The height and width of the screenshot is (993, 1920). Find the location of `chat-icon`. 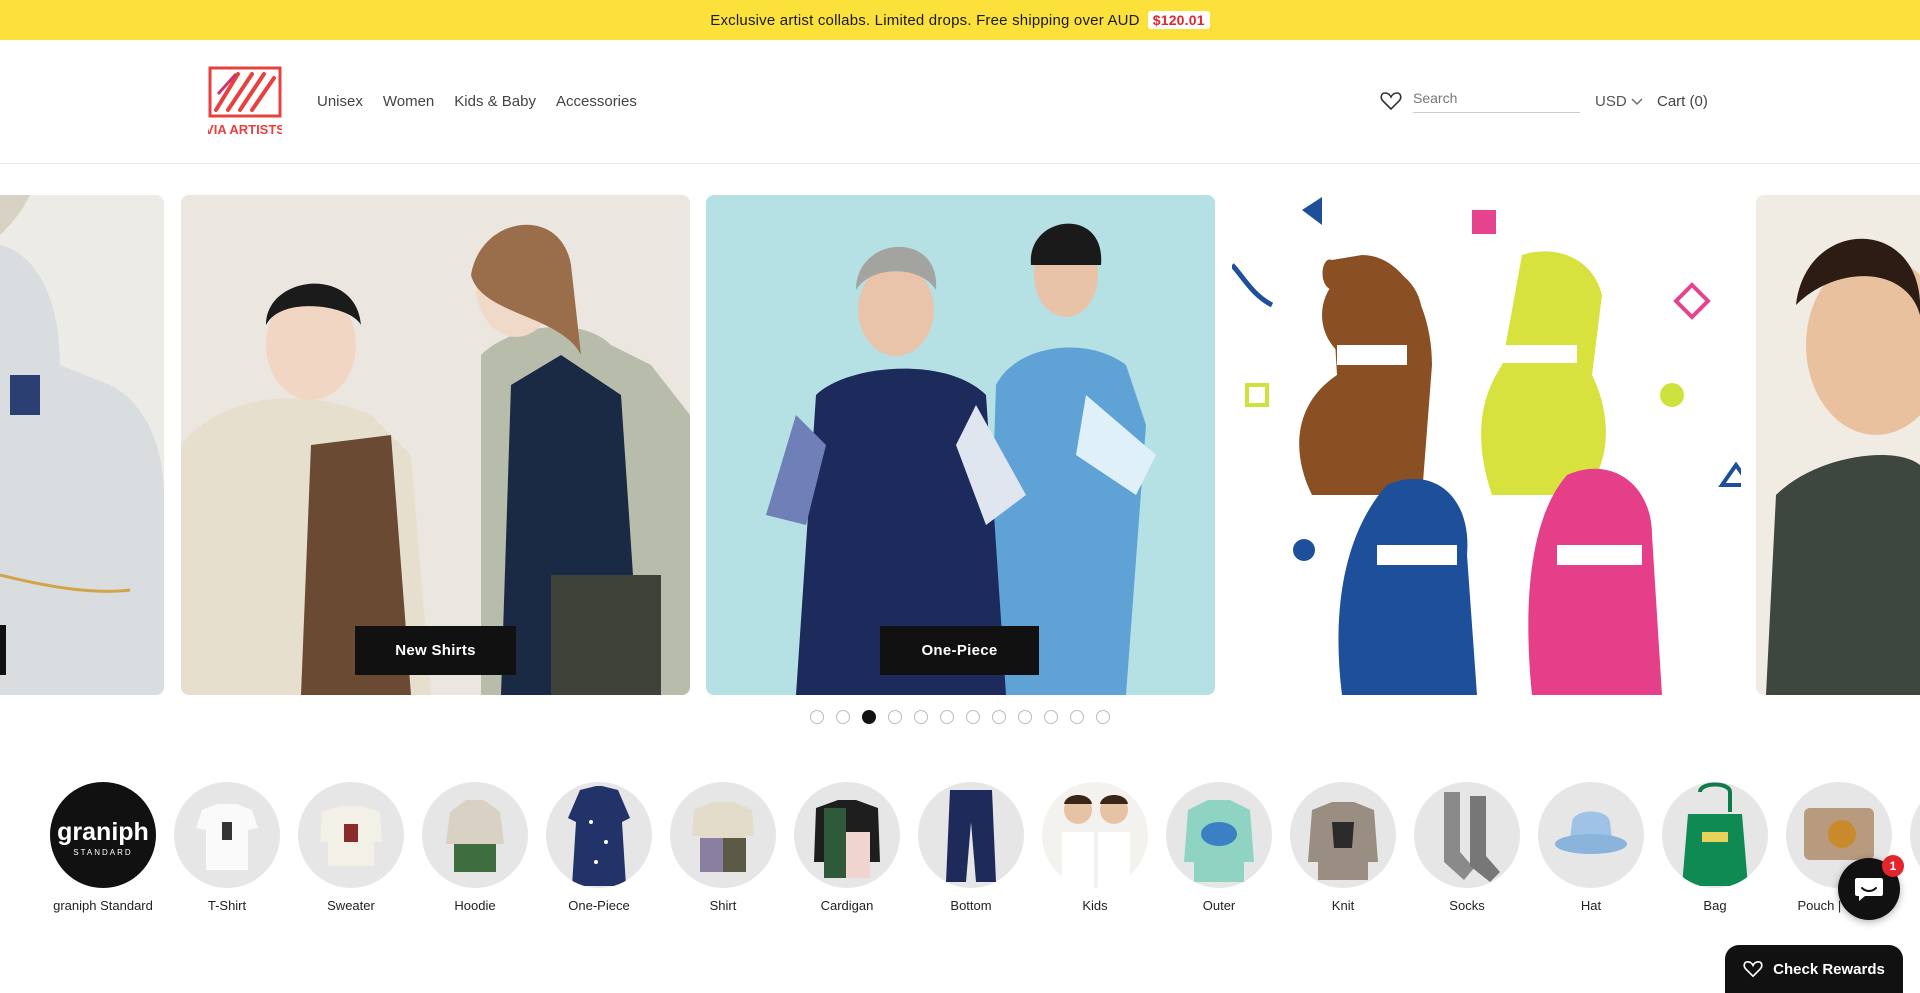

chat-icon is located at coordinates (1869, 889).